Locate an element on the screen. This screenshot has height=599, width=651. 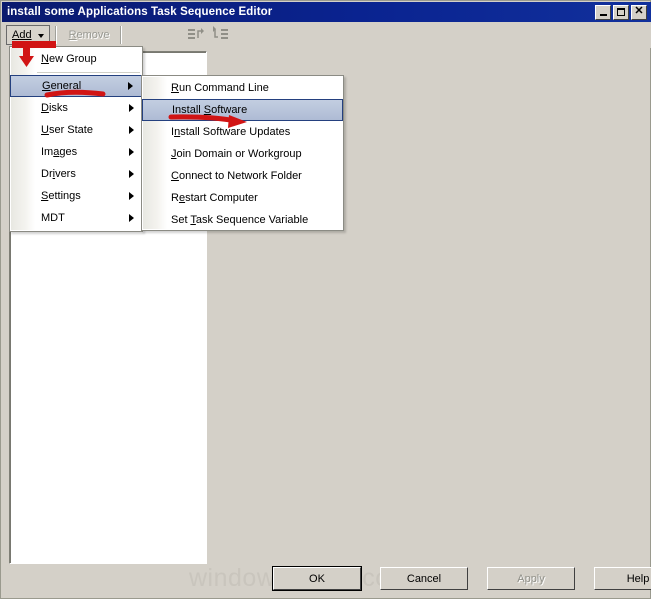
remove-button-label: Remove is located at coordinates (89, 35).